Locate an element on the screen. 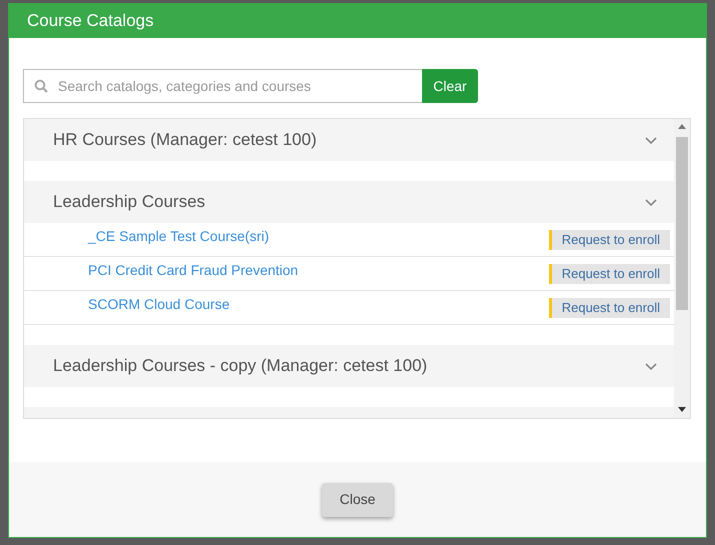 The height and width of the screenshot is (545, 715). catalog-header: HR Courses (Manager: cetest 100) is located at coordinates (349, 140).